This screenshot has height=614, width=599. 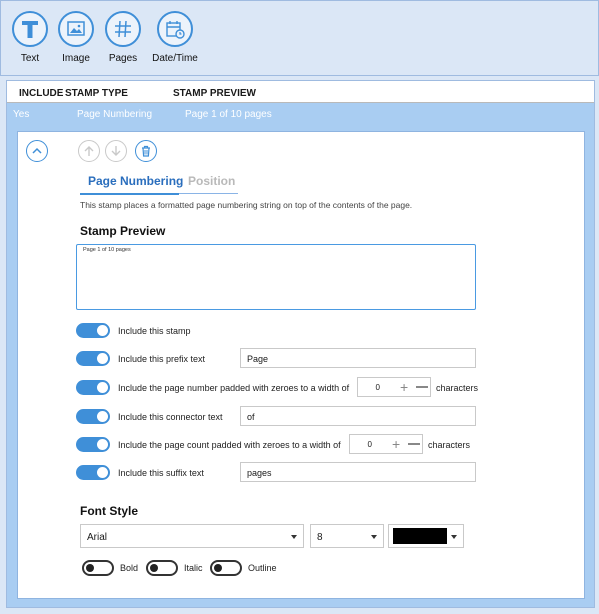 I want to click on font-family-select: Arial, so click(x=192, y=536).